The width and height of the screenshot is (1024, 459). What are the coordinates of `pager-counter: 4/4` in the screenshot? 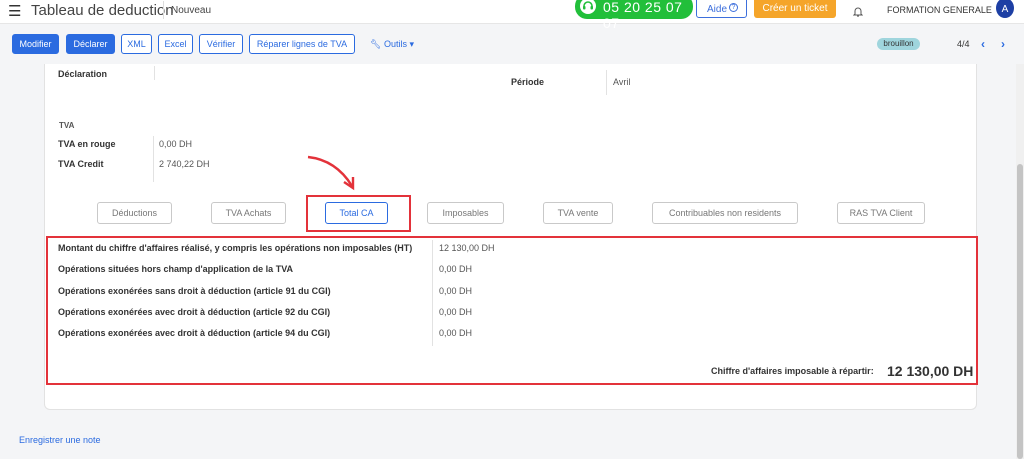 It's located at (963, 44).